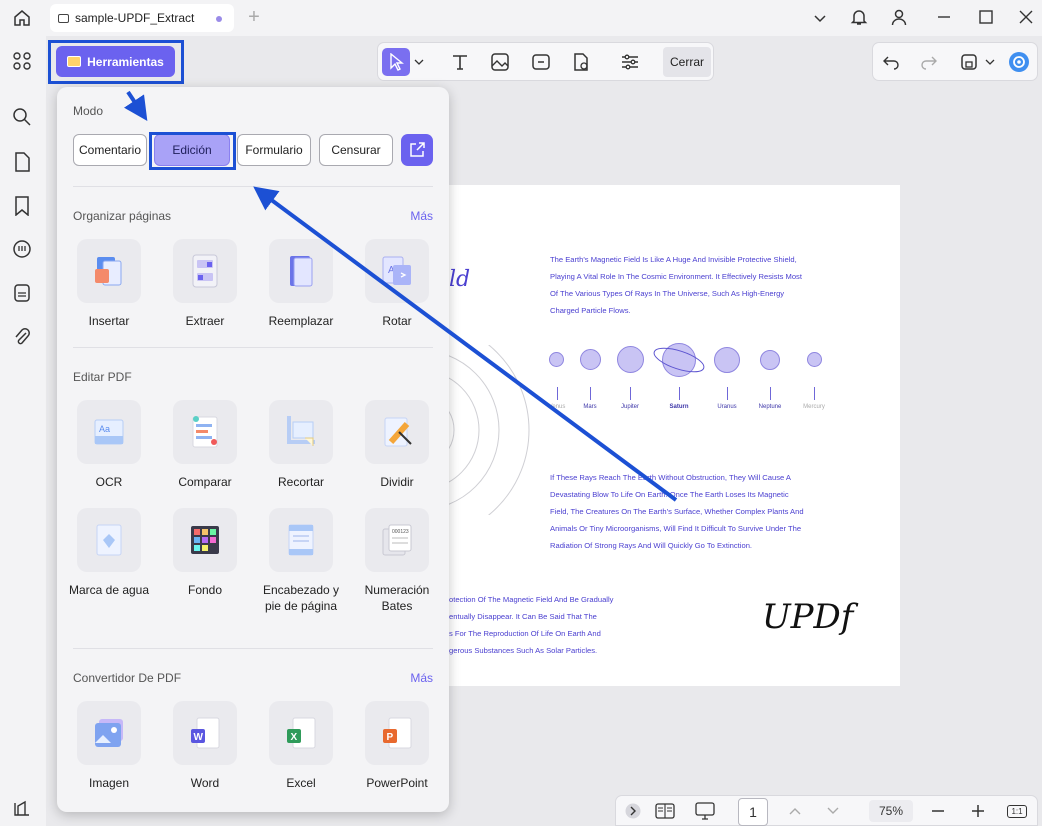 This screenshot has height=826, width=1042. I want to click on tool-to-image: Imagen, so click(109, 746).